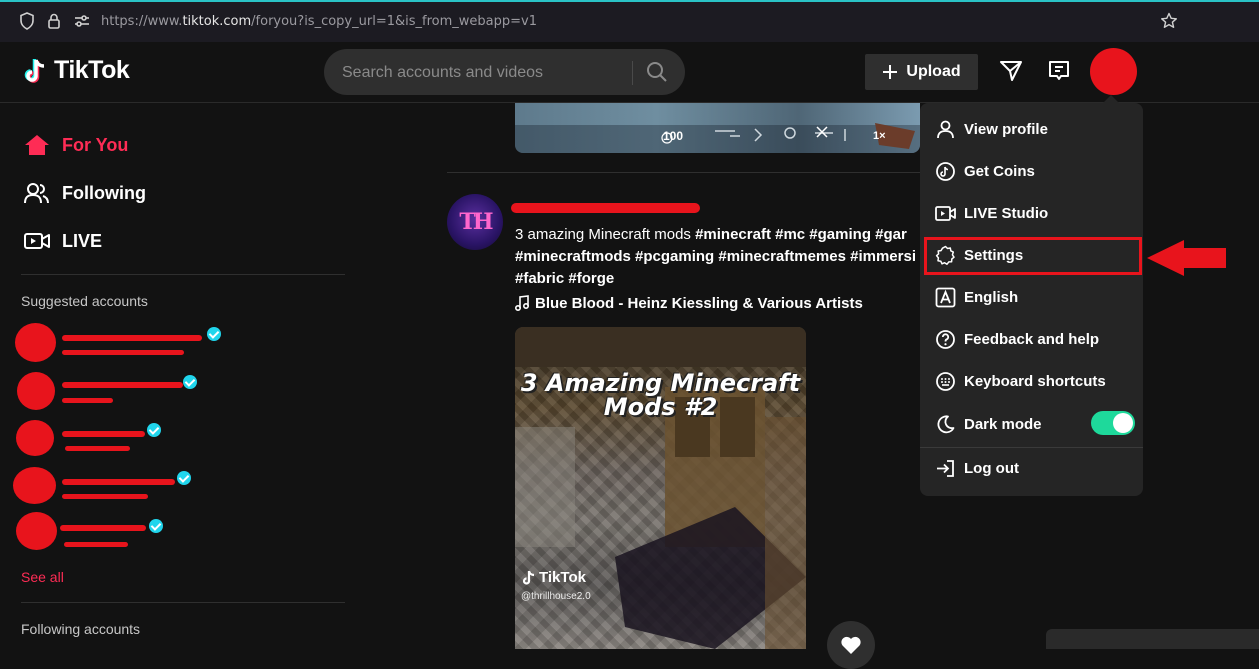 Image resolution: width=1259 pixels, height=669 pixels. What do you see at coordinates (945, 297) in the screenshot?
I see `language-icon` at bounding box center [945, 297].